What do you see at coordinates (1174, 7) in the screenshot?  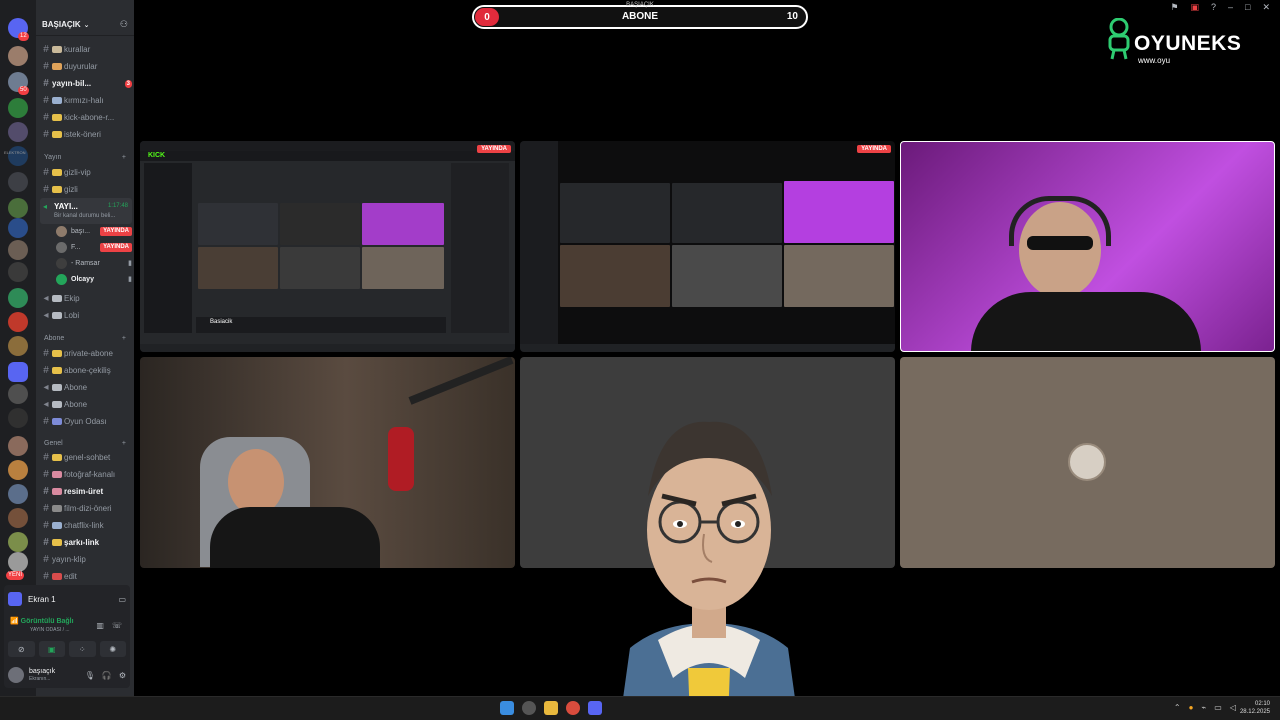 I see `flag-icon: ⚑` at bounding box center [1174, 7].